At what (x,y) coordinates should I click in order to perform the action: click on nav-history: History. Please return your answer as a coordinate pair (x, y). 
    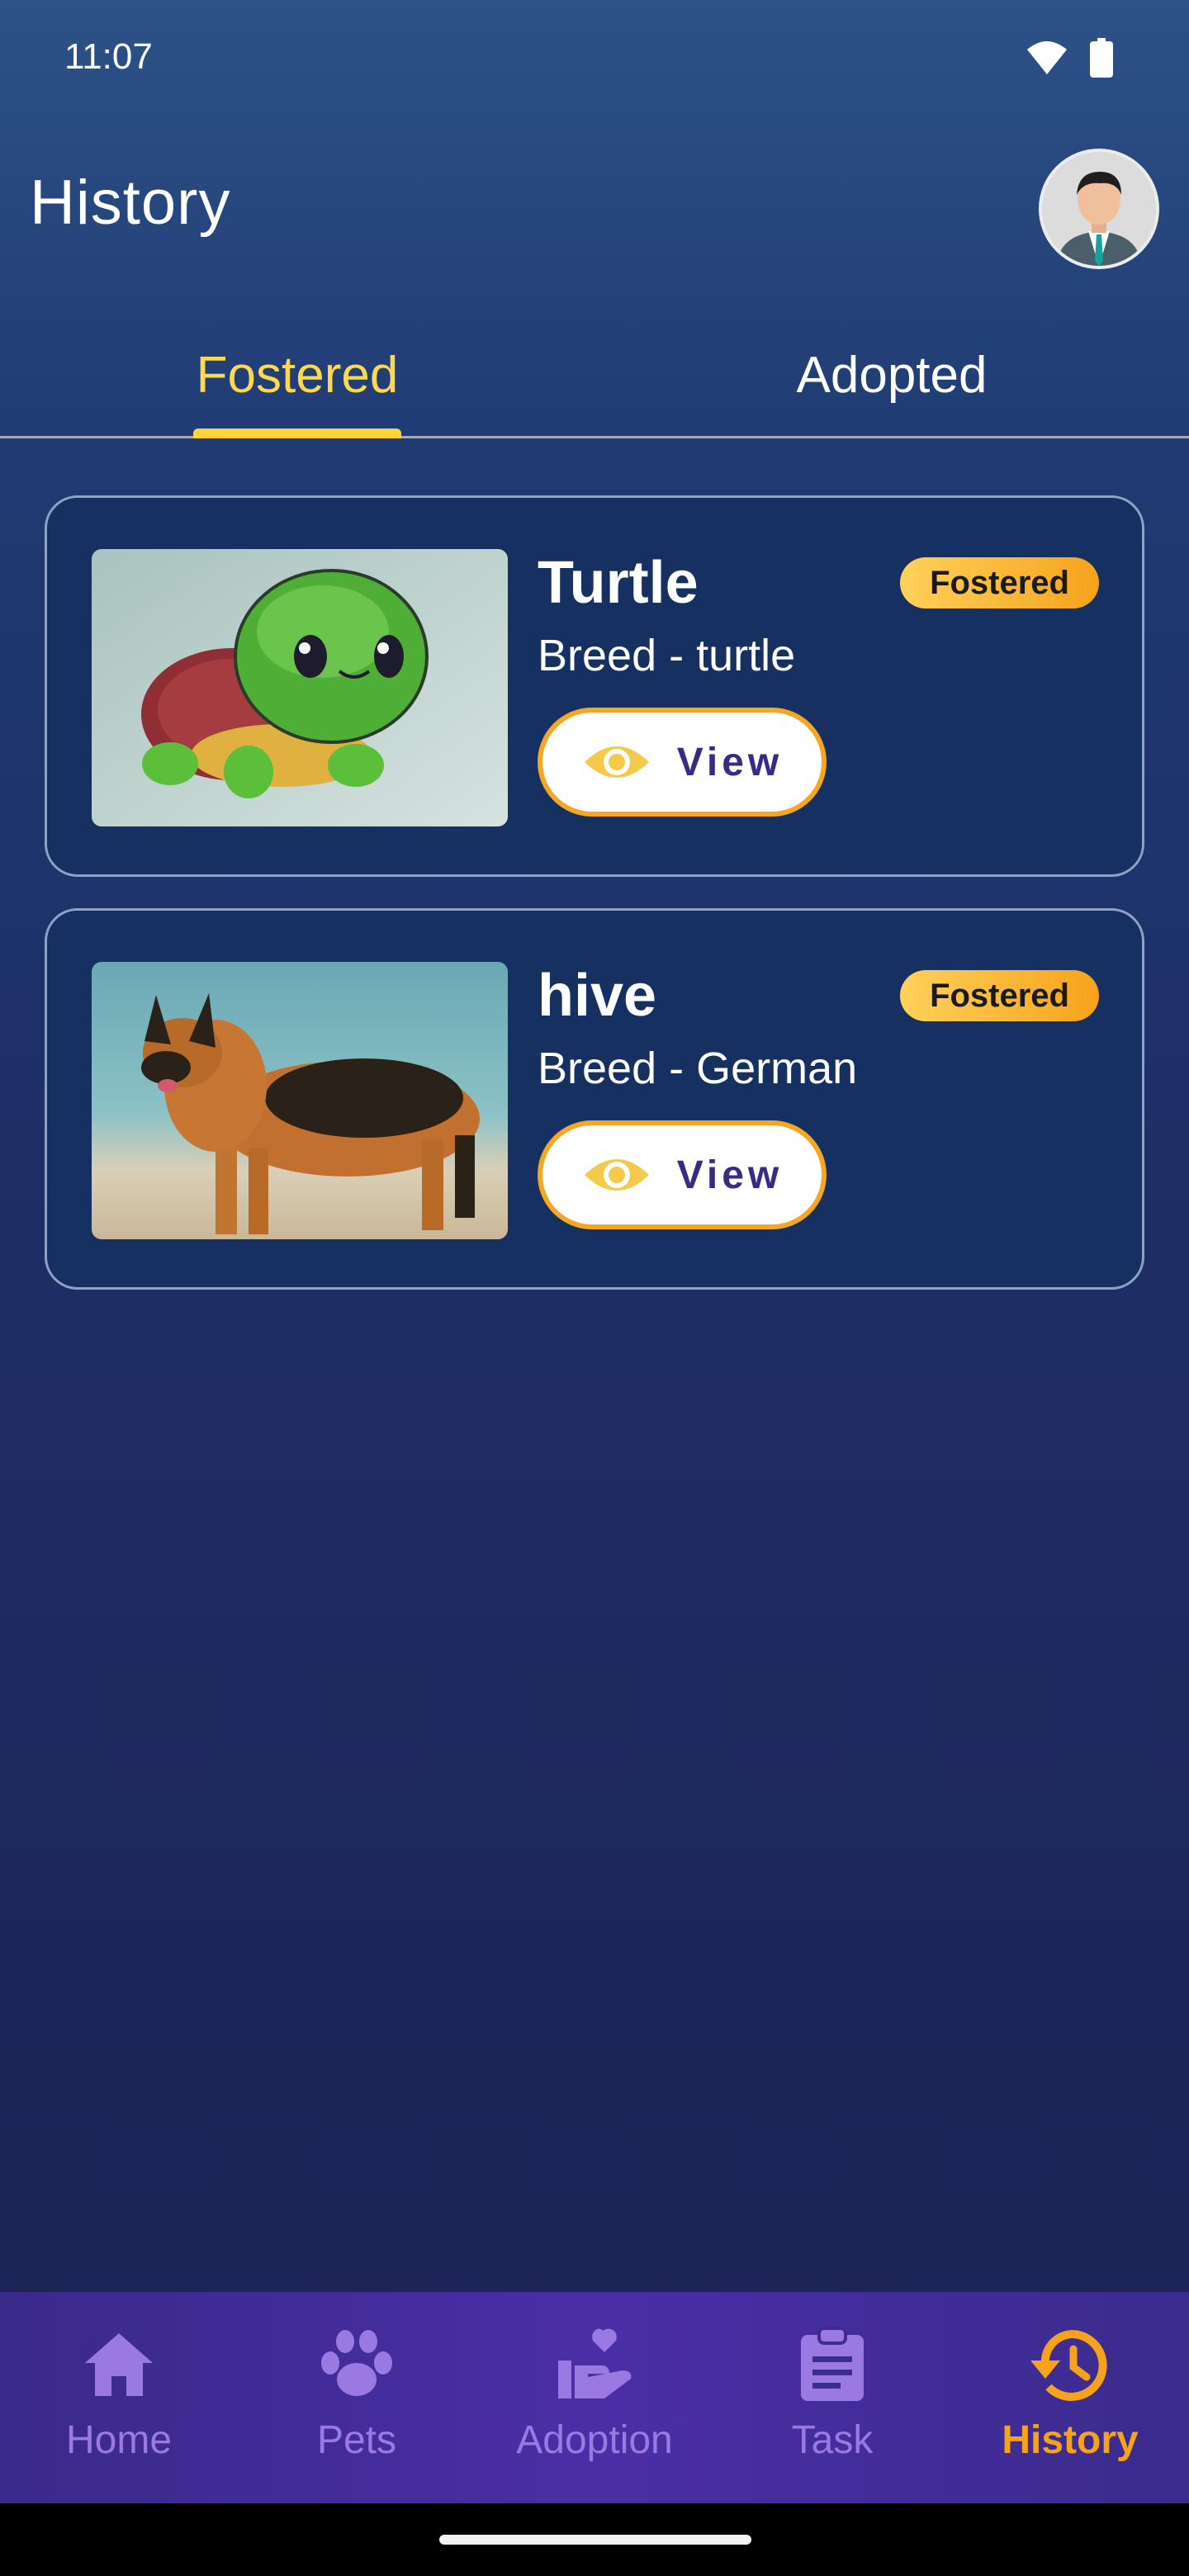
    Looking at the image, I should click on (1070, 2397).